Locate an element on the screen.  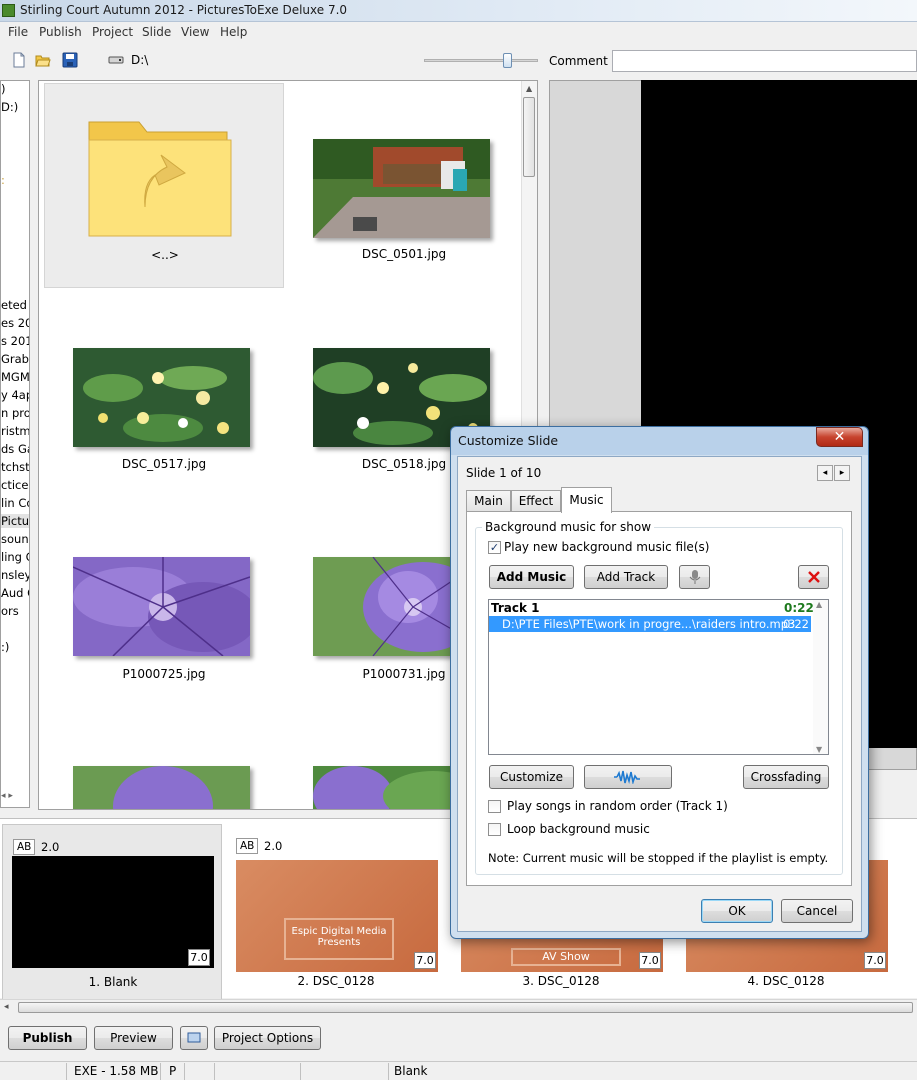
cancel-button: Cancel is located at coordinates (817, 911).